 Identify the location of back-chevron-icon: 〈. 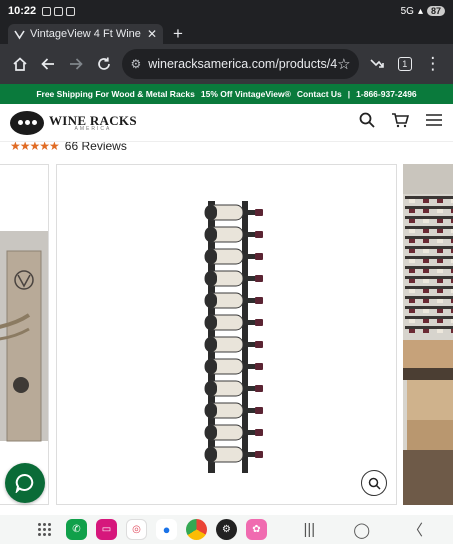
(415, 529).